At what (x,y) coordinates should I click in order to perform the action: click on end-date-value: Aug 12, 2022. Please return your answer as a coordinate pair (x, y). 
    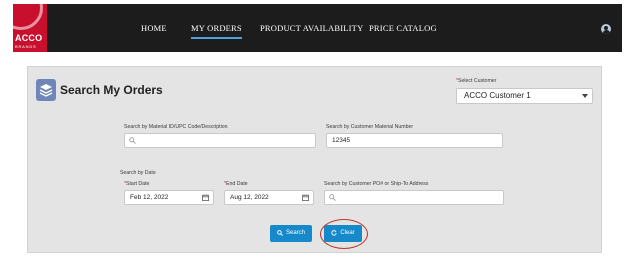
    Looking at the image, I should click on (249, 197).